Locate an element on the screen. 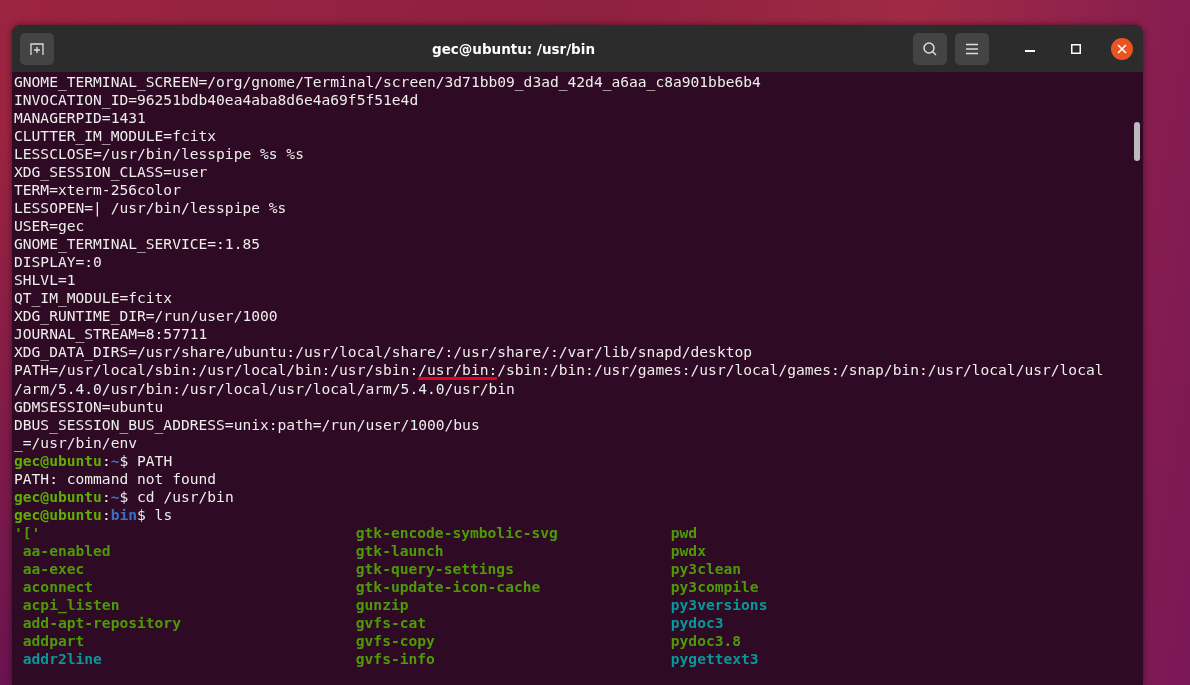  prompt-line: gec@ubuntu:~$ cd /usr/bin is located at coordinates (124, 497).